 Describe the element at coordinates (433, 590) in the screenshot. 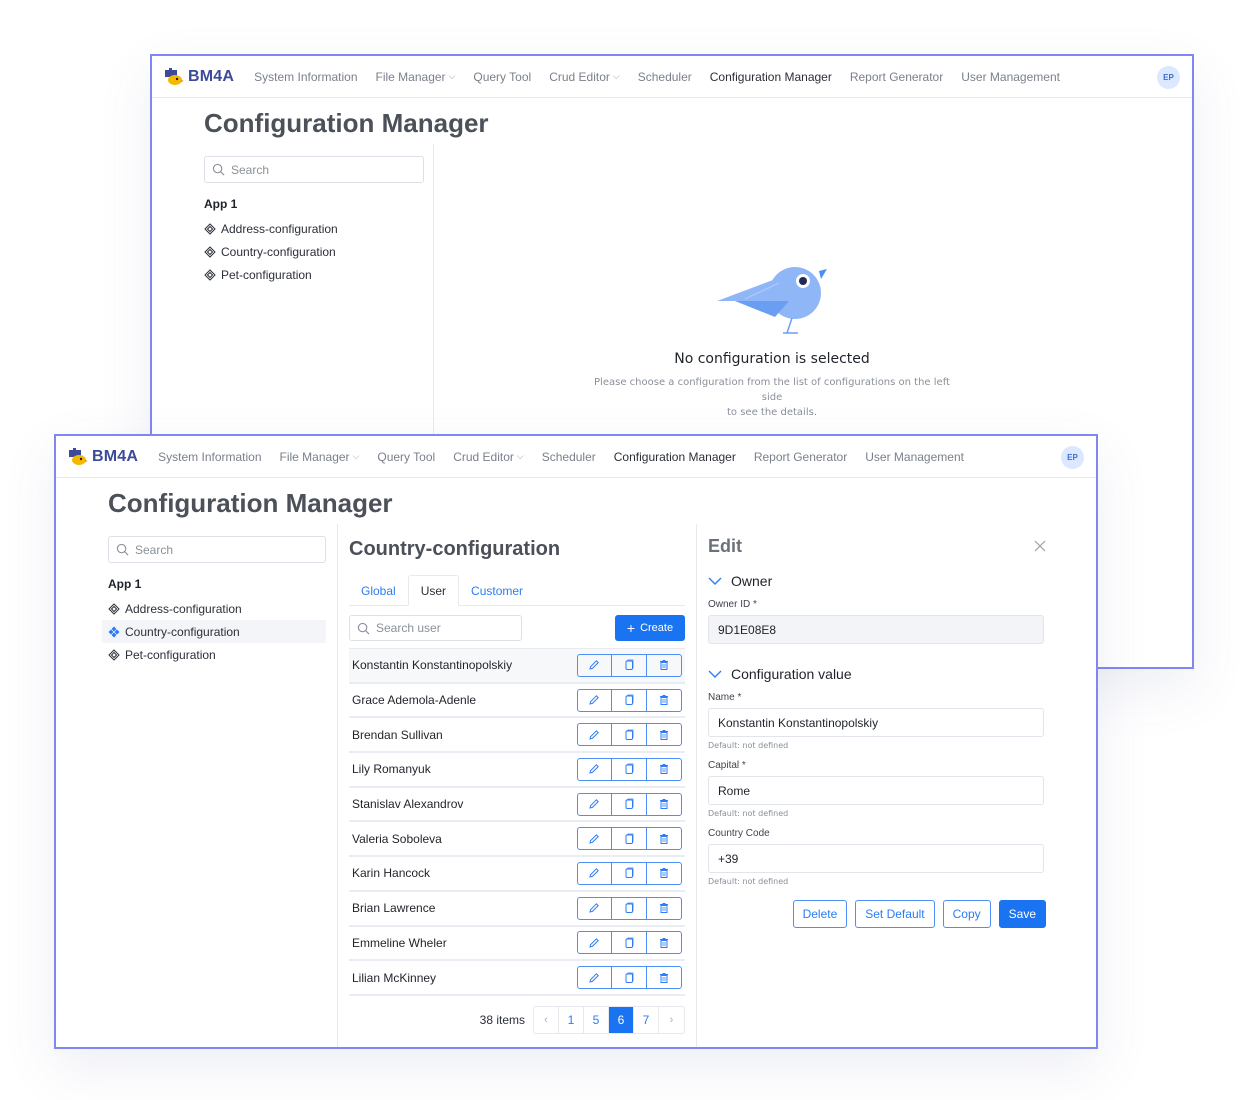

I see `tab-user: User` at that location.